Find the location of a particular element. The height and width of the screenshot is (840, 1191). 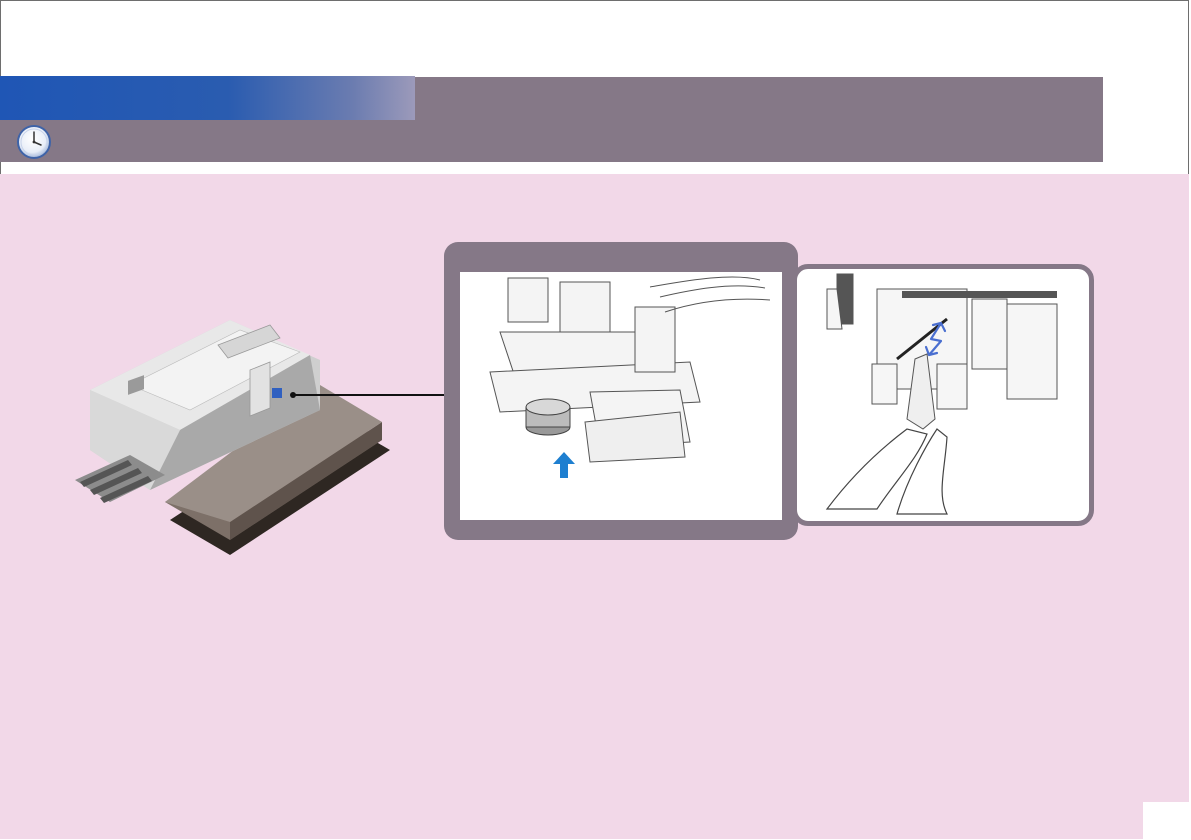

callout-connector is located at coordinates (370, 395).